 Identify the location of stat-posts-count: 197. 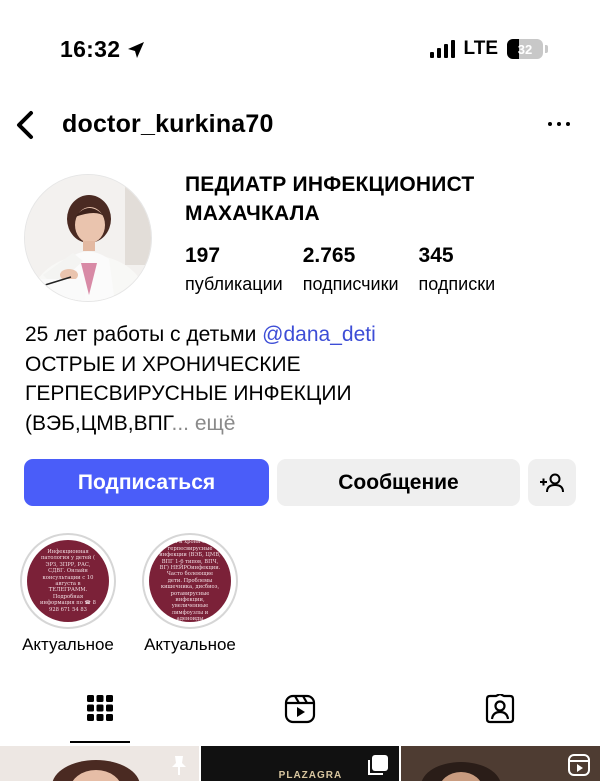
(203, 255).